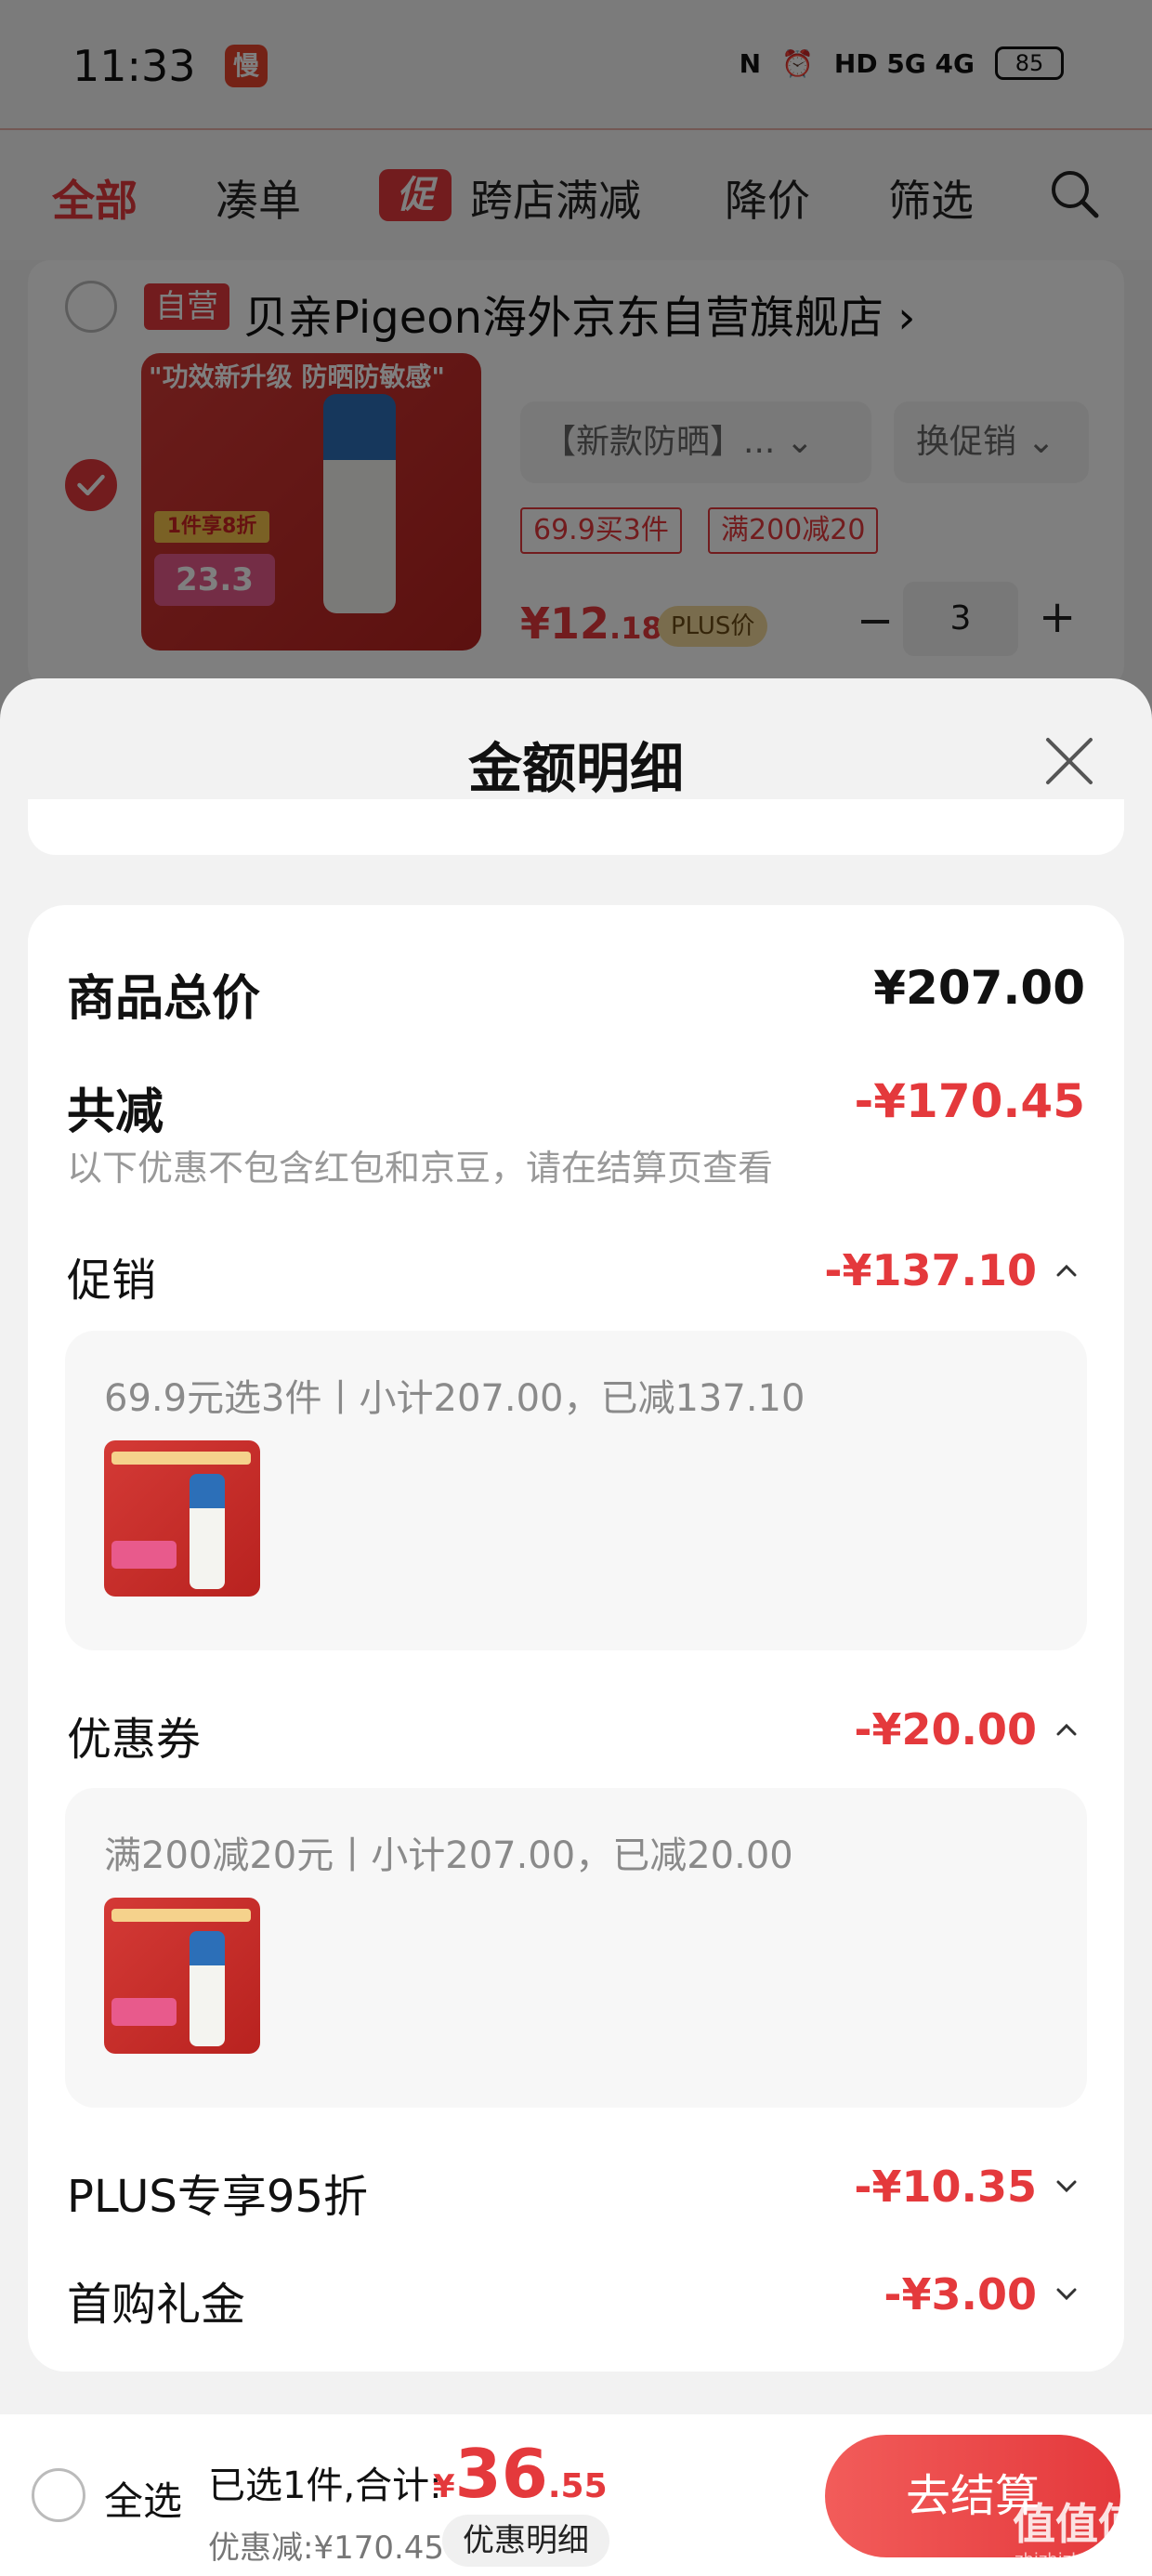 The image size is (1152, 2576). I want to click on coupon-detail-text: 满200减20元丨小计207.00，已减20.00, so click(448, 1855).